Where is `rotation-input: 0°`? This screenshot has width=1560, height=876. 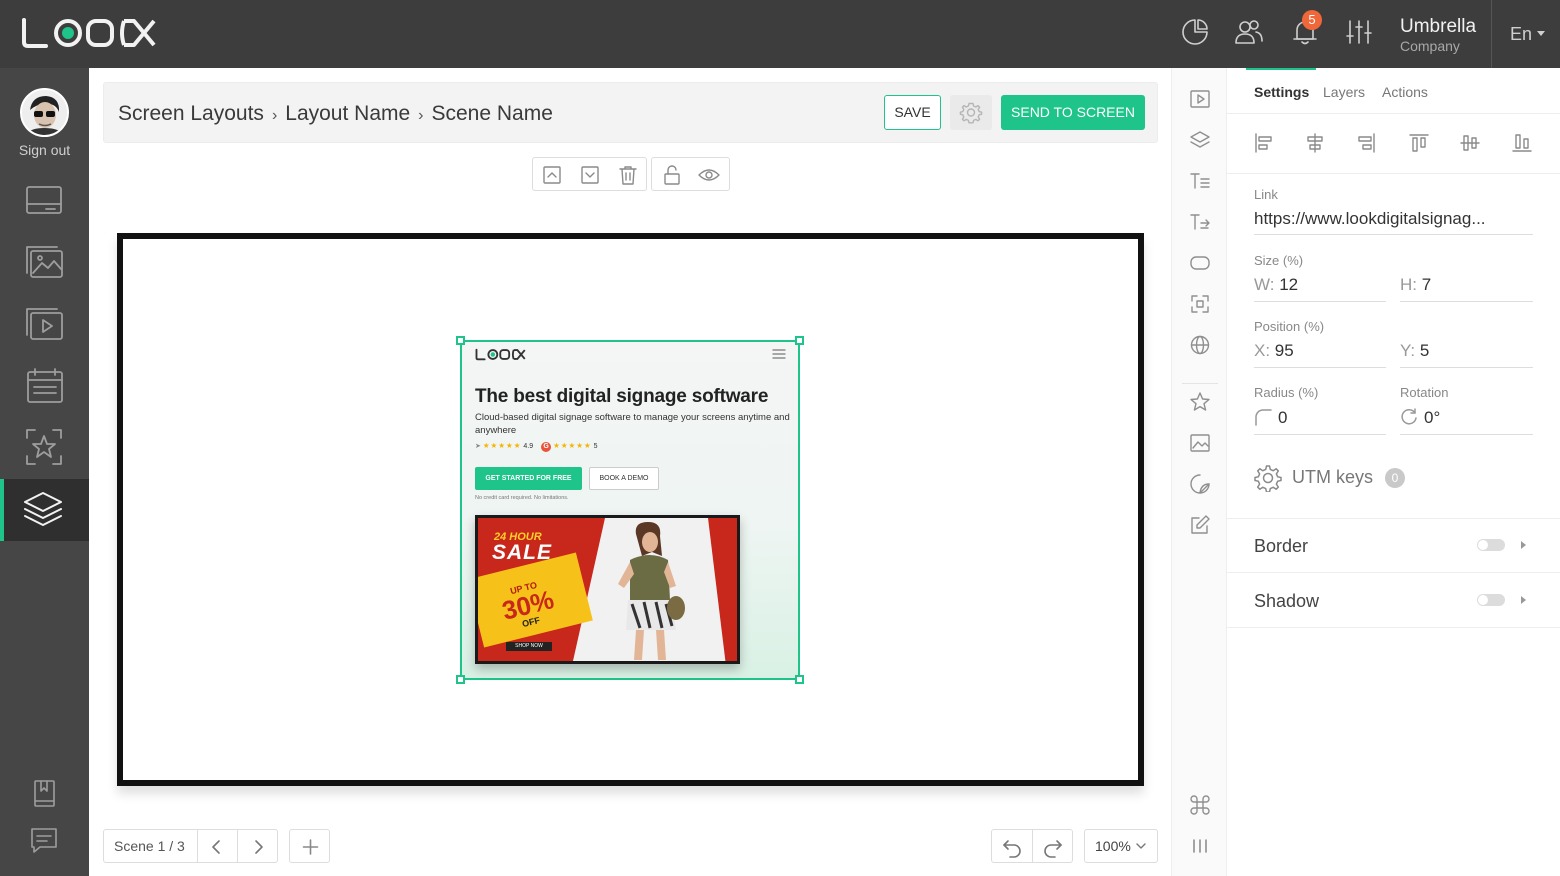
rotation-input: 0° is located at coordinates (1432, 418).